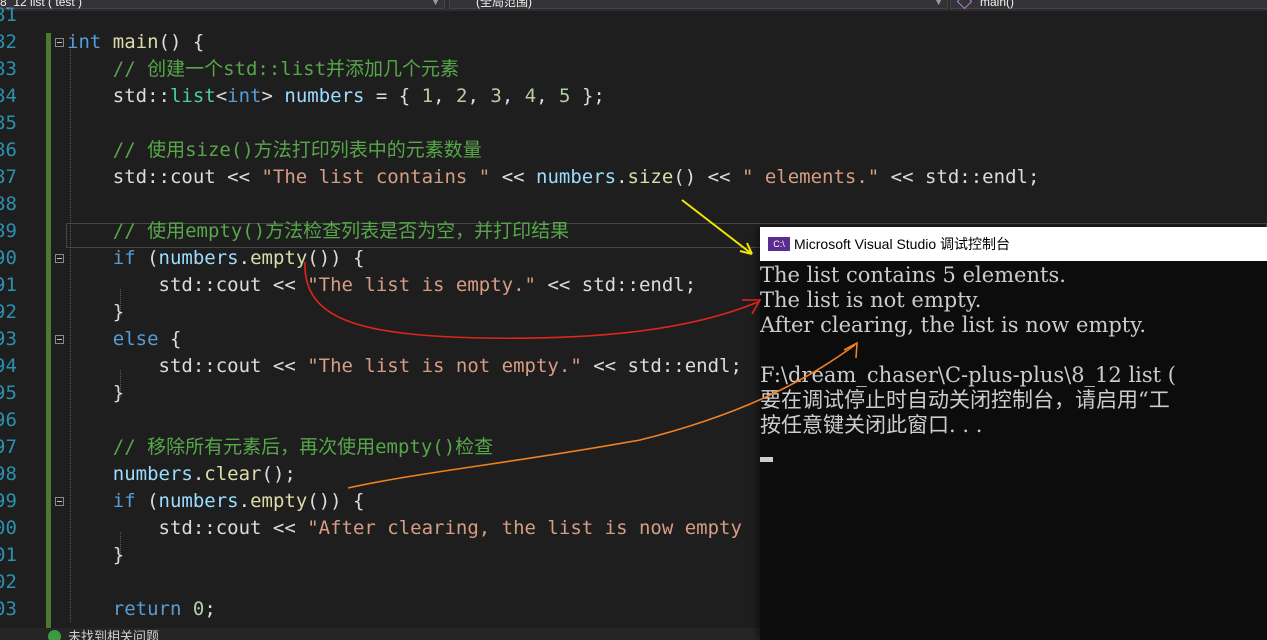  I want to click on yellow-arrow, so click(717, 227).